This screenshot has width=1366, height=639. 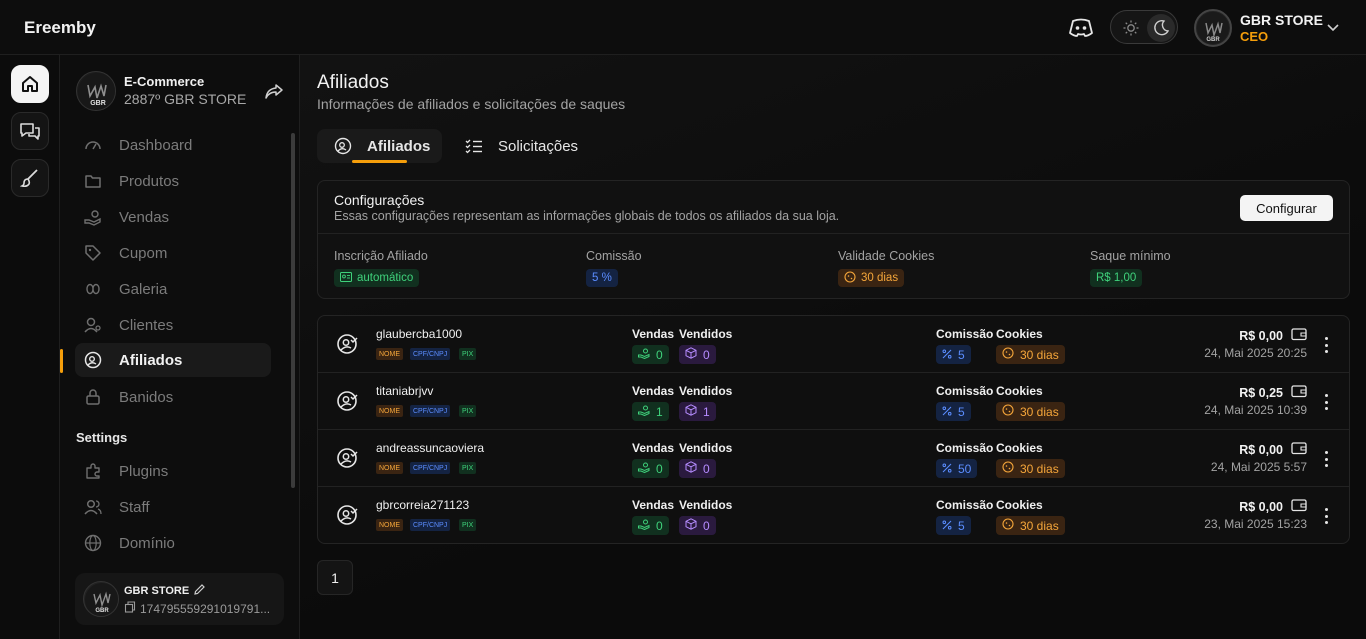 What do you see at coordinates (1255, 524) in the screenshot?
I see `affiliate-date: 23, Mai 2025 15:23` at bounding box center [1255, 524].